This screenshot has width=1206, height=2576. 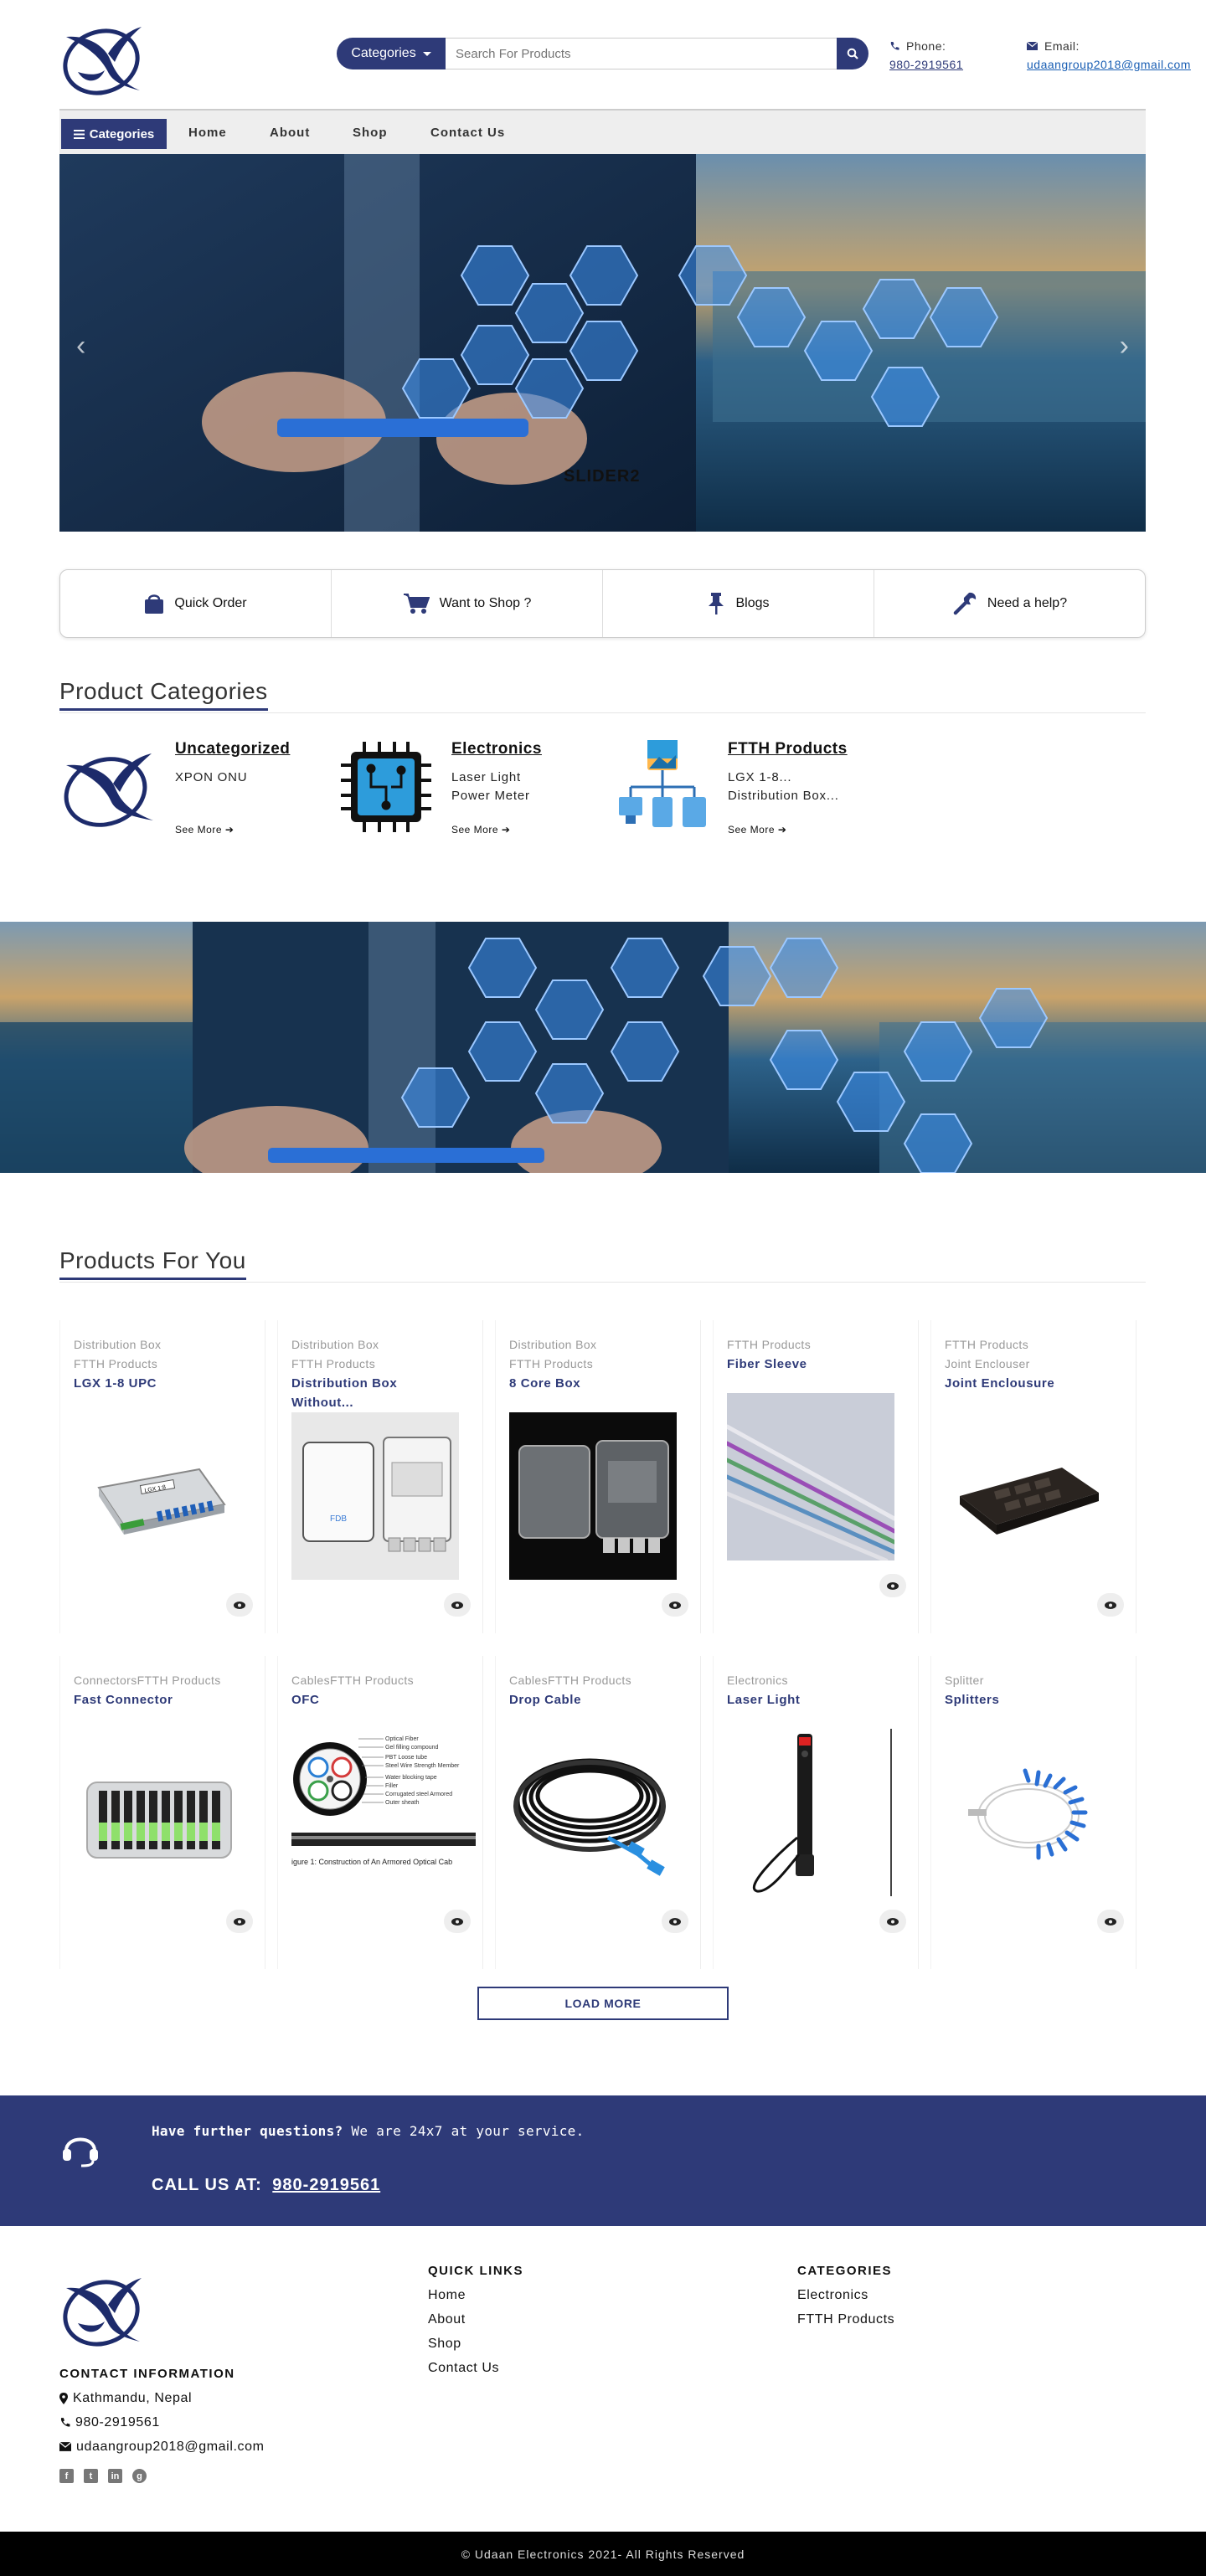 What do you see at coordinates (810, 1477) in the screenshot?
I see `product-image-fiber-sleeve` at bounding box center [810, 1477].